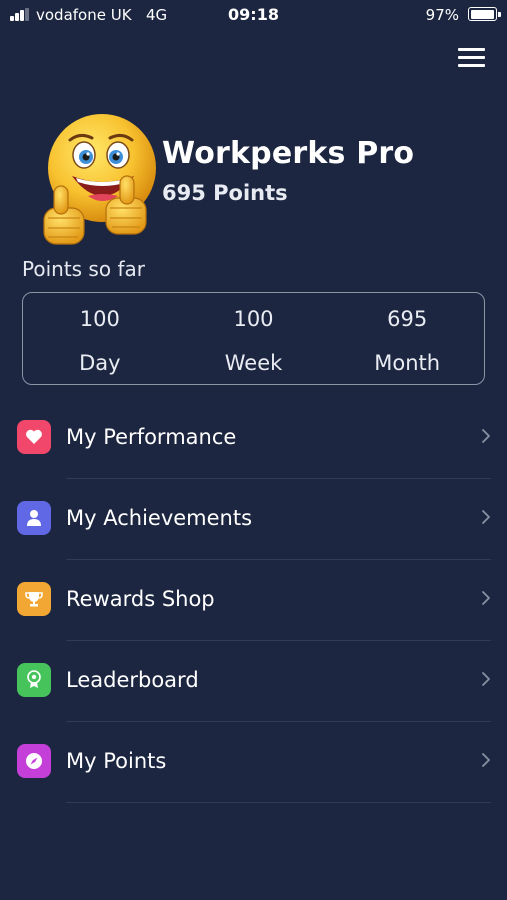  Describe the element at coordinates (253, 363) in the screenshot. I see `stat-week-label: Week` at that location.